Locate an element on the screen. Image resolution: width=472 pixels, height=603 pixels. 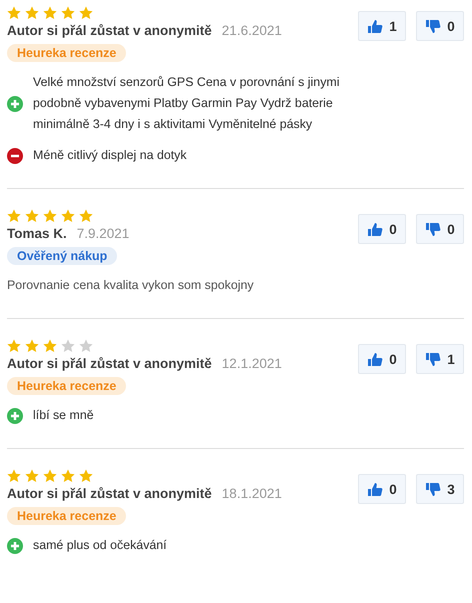
review-text: Porovnanie cena kvalita vykon som spokojny is located at coordinates (131, 285).